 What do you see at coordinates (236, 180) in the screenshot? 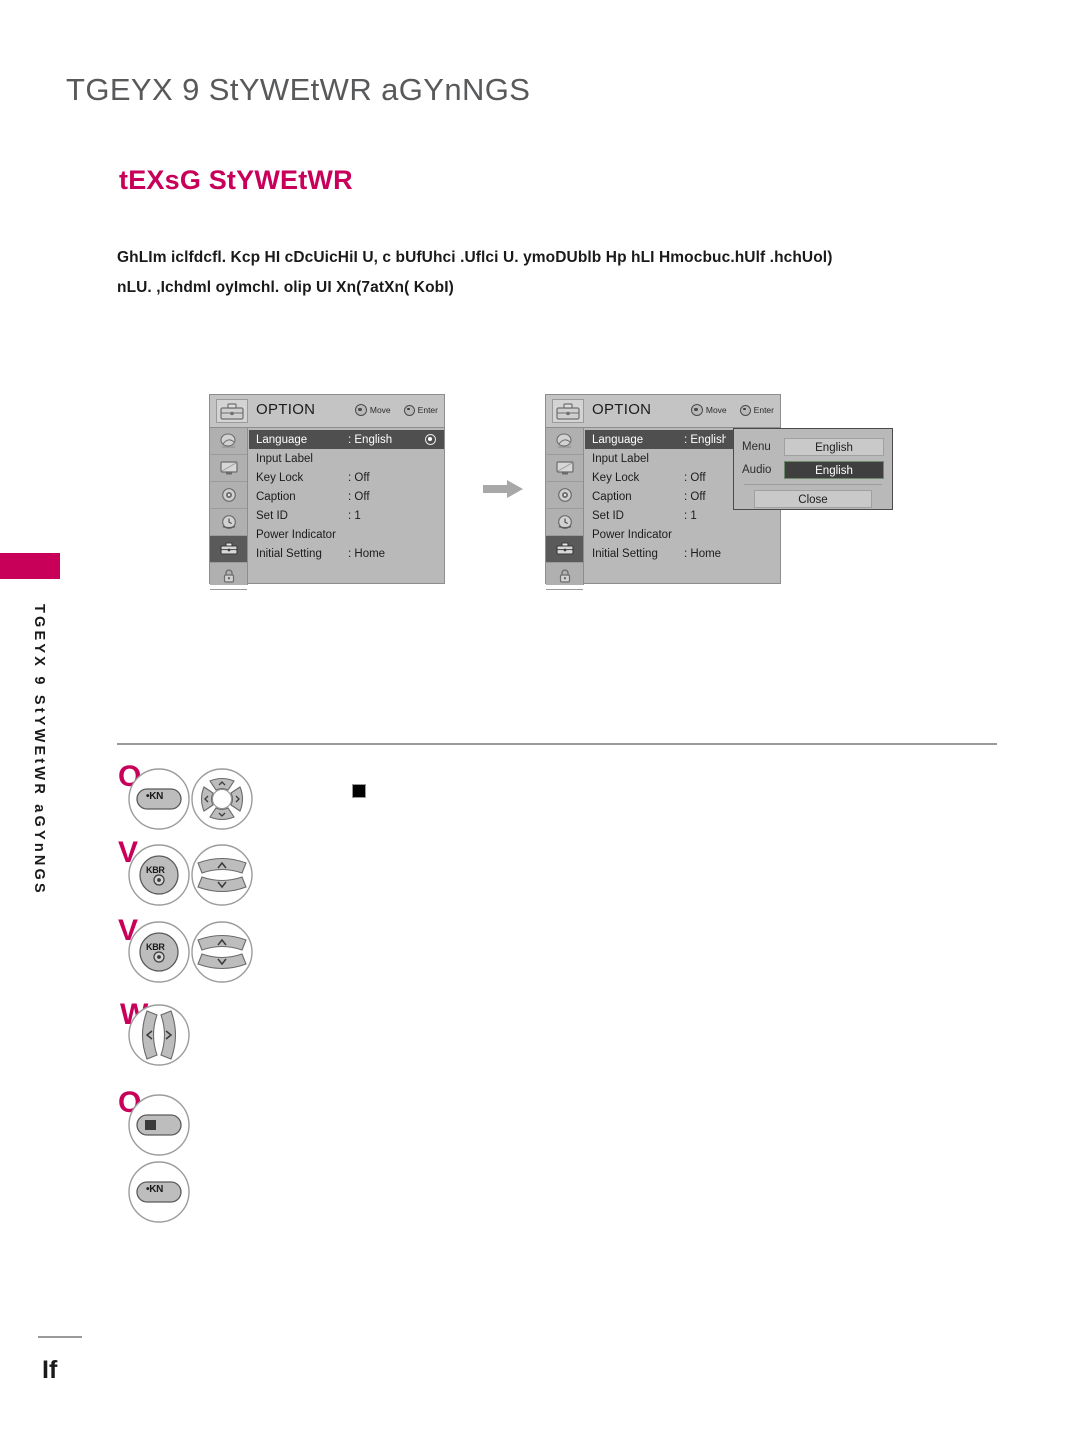
I see `section-title: tEXsG StYWEtWR` at bounding box center [236, 180].